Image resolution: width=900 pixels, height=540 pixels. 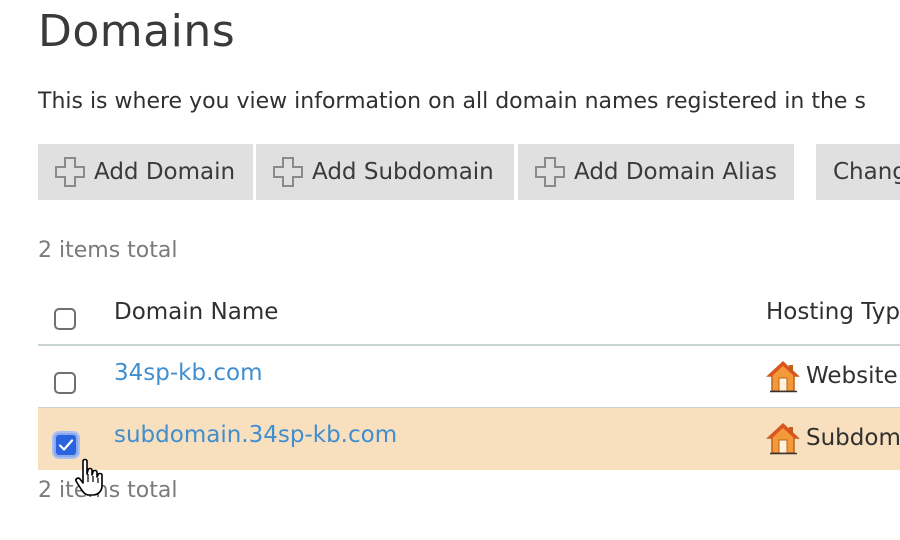 I want to click on change-button: Chang, so click(x=858, y=172).